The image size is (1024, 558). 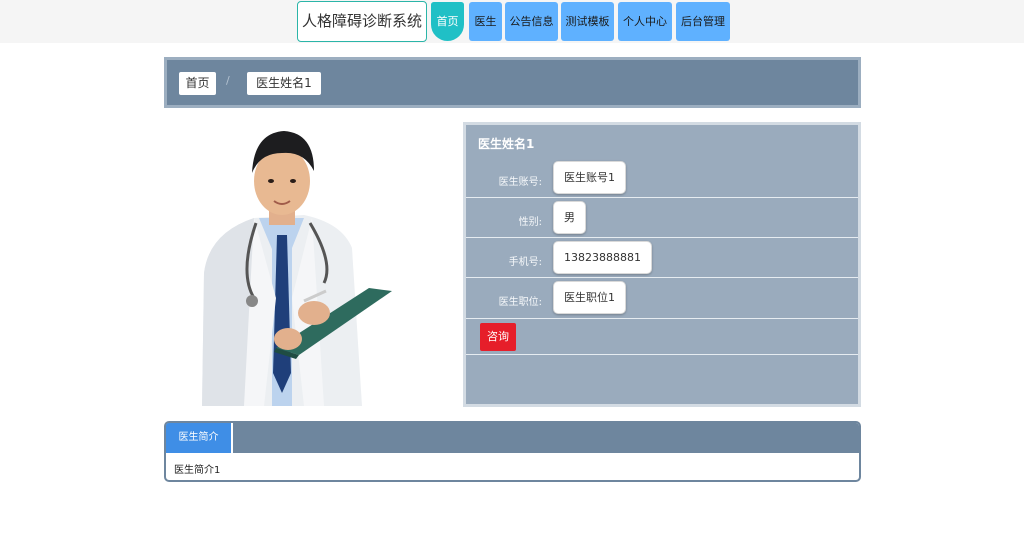 I want to click on breadcrumb-home: 首页, so click(x=197, y=83).